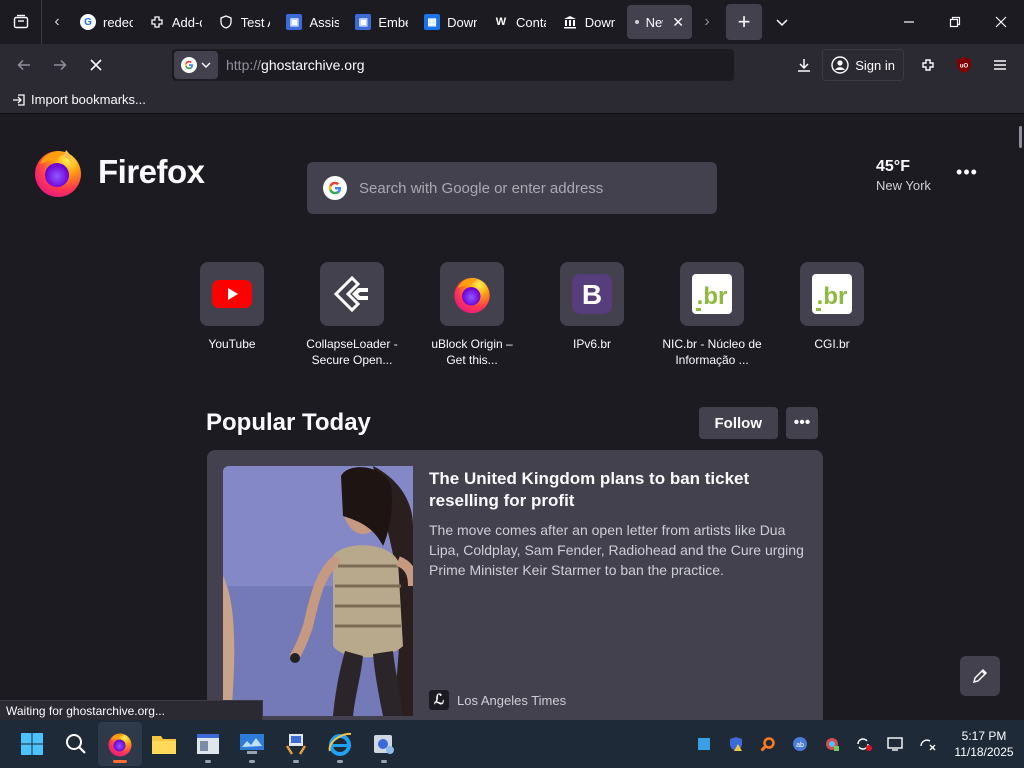  I want to click on tab-scroll-right-button: ›, so click(707, 22).